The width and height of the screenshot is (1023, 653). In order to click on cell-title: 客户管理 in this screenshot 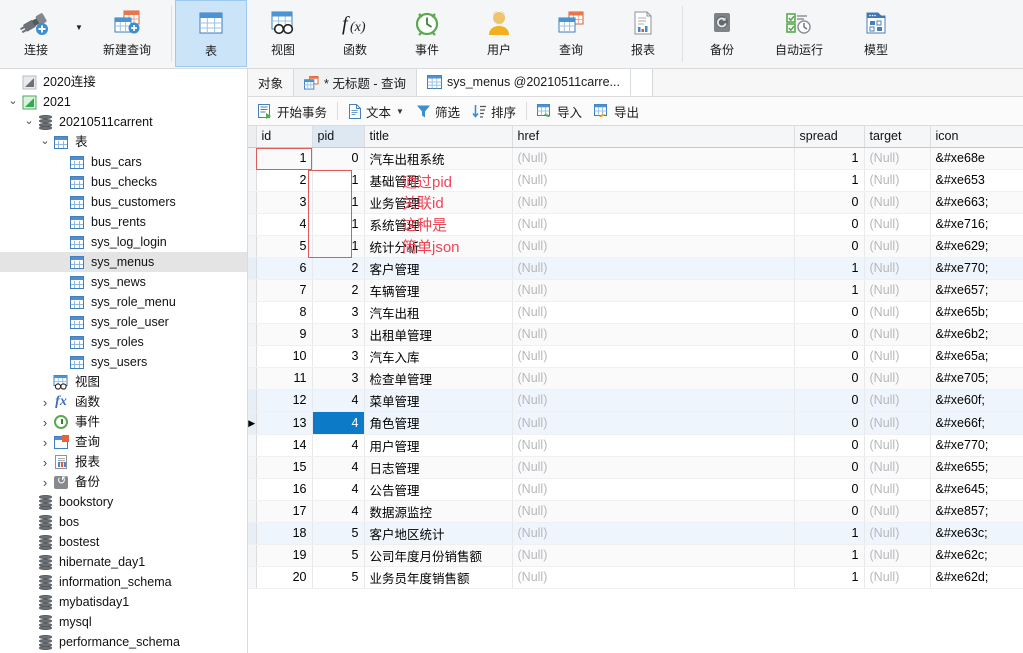, I will do `click(438, 268)`.